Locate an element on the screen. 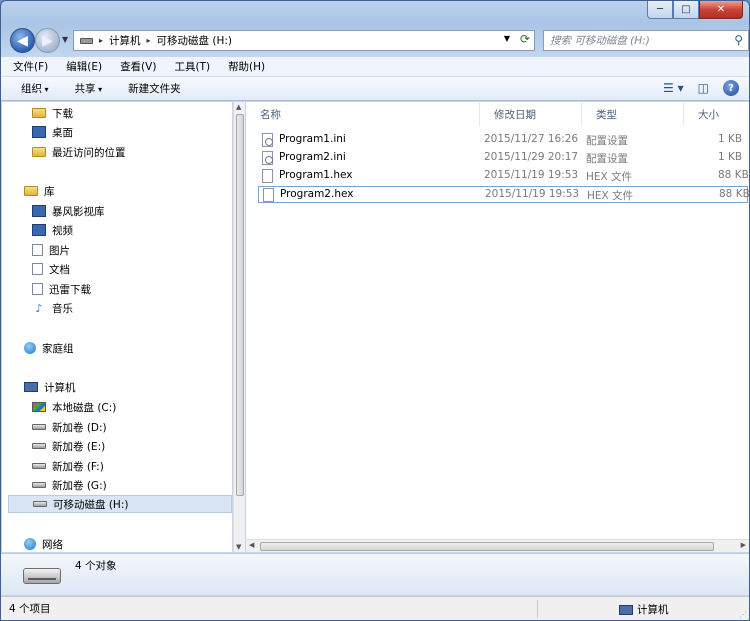 Image resolution: width=750 pixels, height=621 pixels. column-header-date: 修改日期 is located at coordinates (531, 114).